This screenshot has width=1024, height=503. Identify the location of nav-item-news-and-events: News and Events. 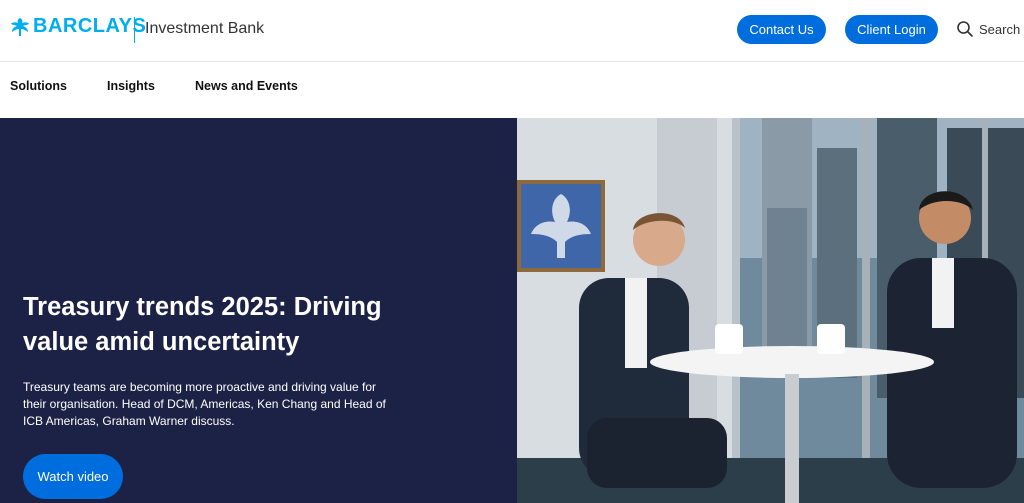
(246, 86).